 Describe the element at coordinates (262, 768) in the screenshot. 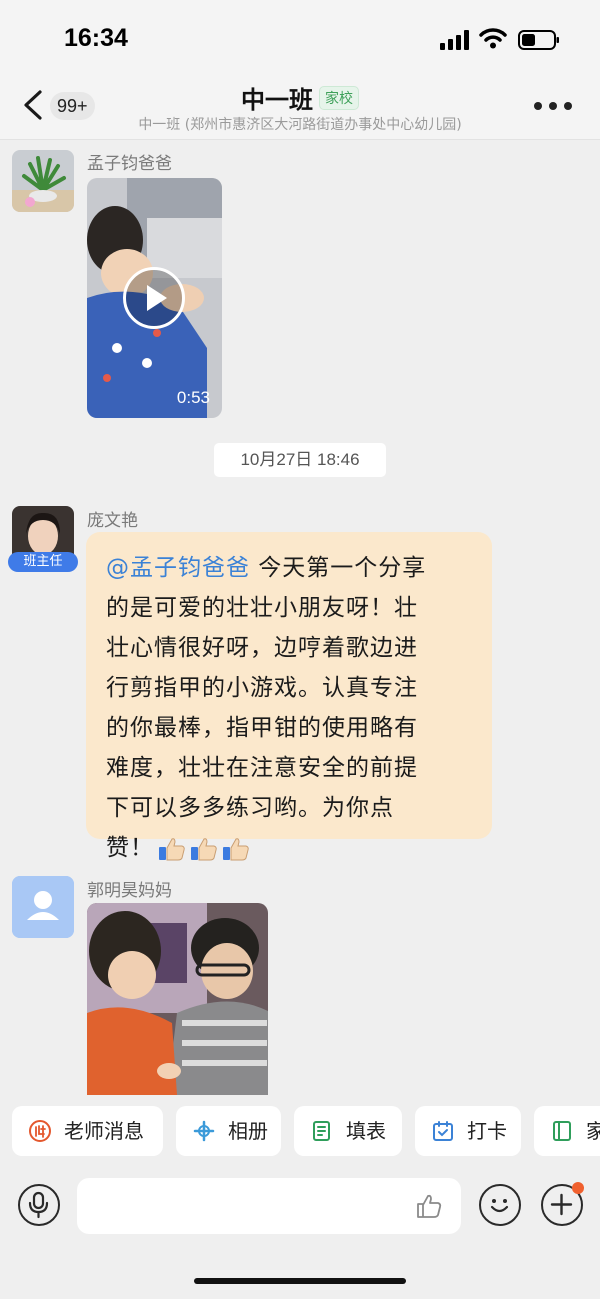

I see `message-text-line: 难度，壮壮在注意安全的前提` at that location.